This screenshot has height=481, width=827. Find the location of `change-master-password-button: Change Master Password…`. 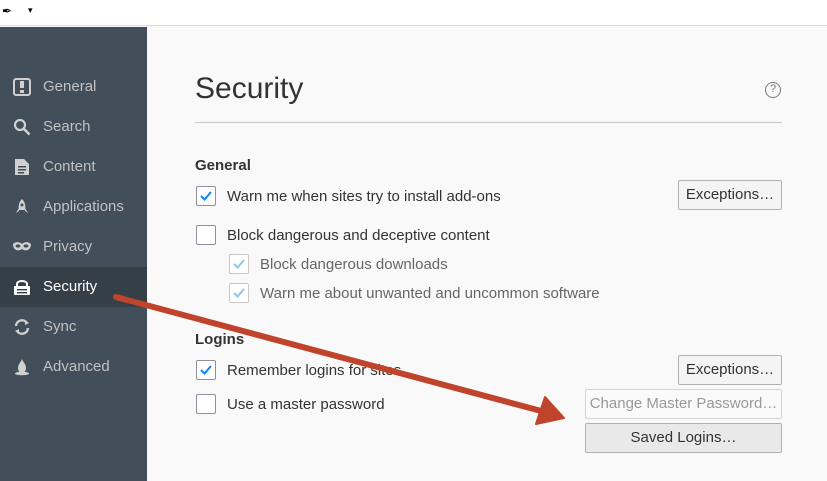

change-master-password-button: Change Master Password… is located at coordinates (683, 404).